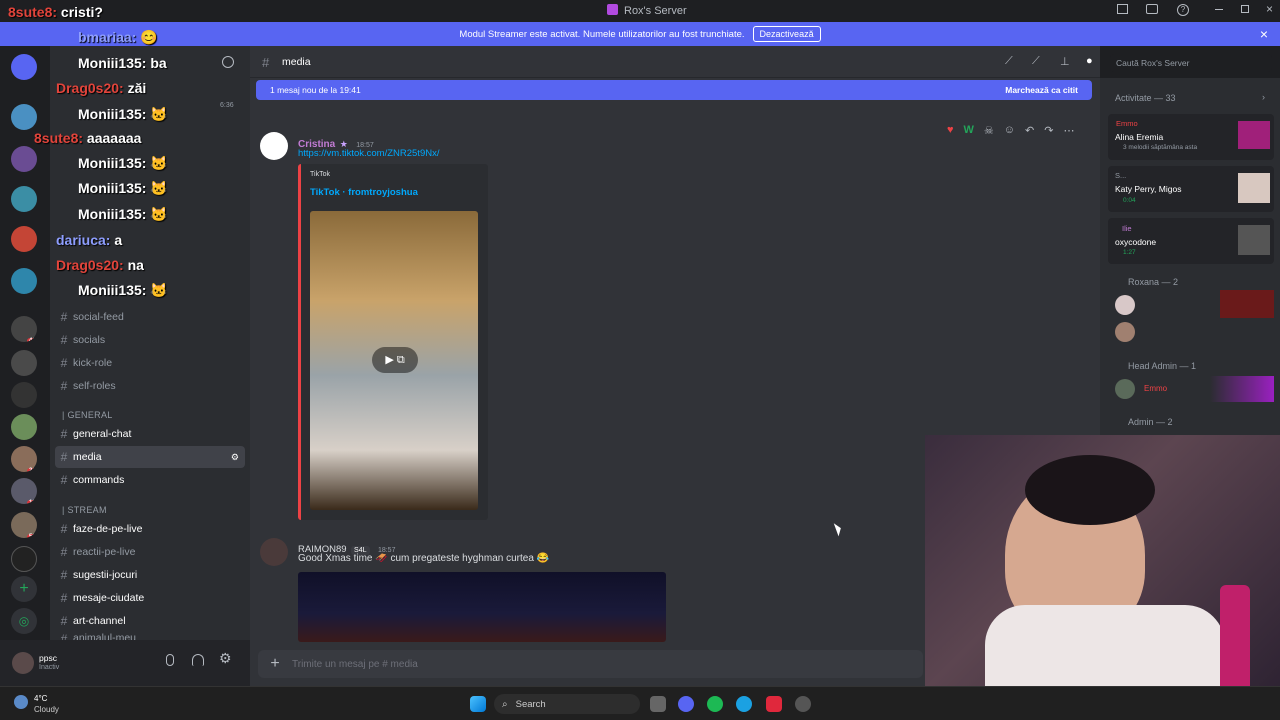  I want to click on close-window-icon: ×, so click(1269, 9).